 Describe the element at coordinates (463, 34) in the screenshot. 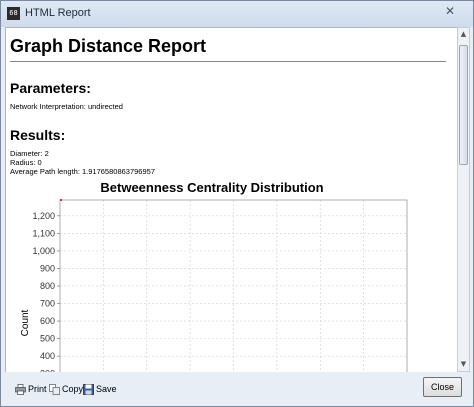

I see `scroll-up-icon: ▲` at that location.